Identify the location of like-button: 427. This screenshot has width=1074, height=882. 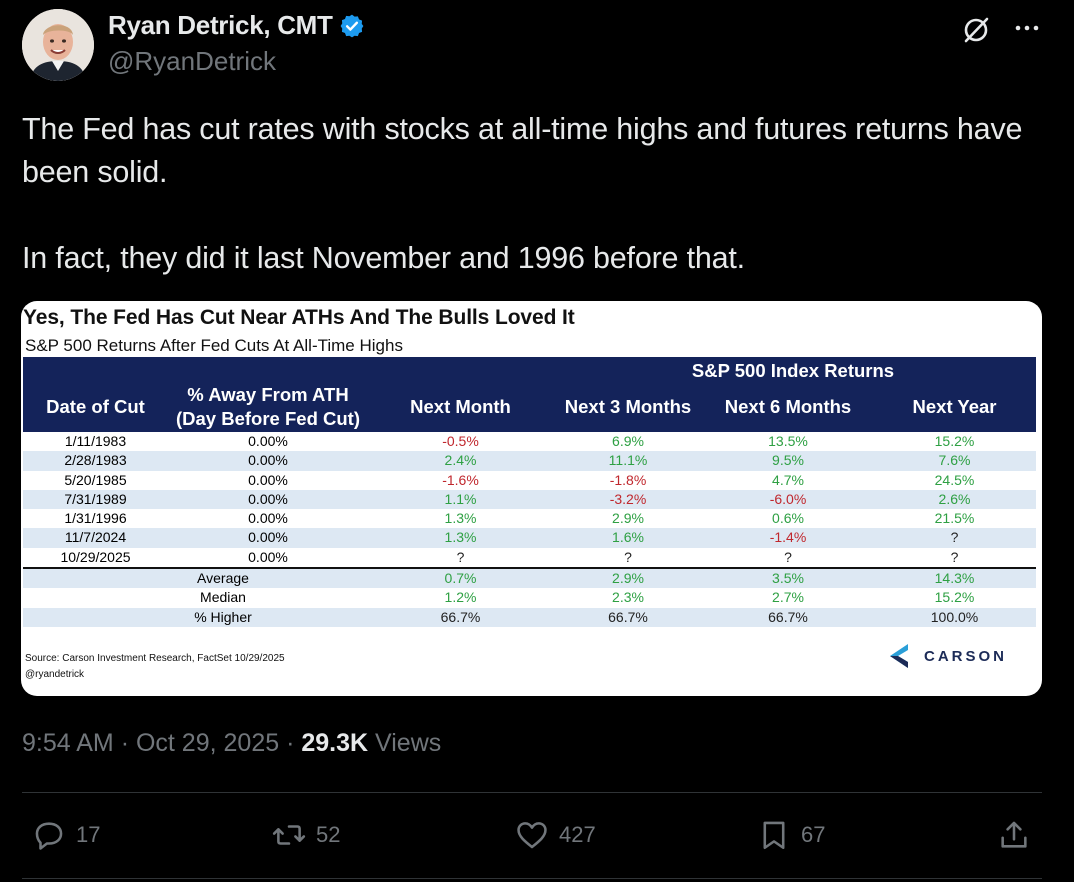
(555, 835).